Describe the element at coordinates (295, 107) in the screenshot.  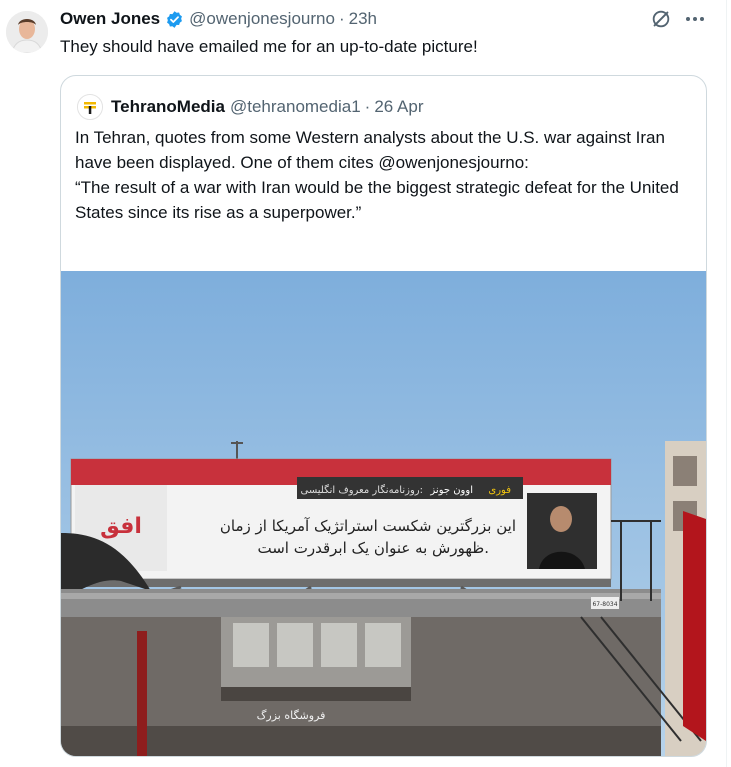
I see `quoted-author-handle: @tehranomedia1` at that location.